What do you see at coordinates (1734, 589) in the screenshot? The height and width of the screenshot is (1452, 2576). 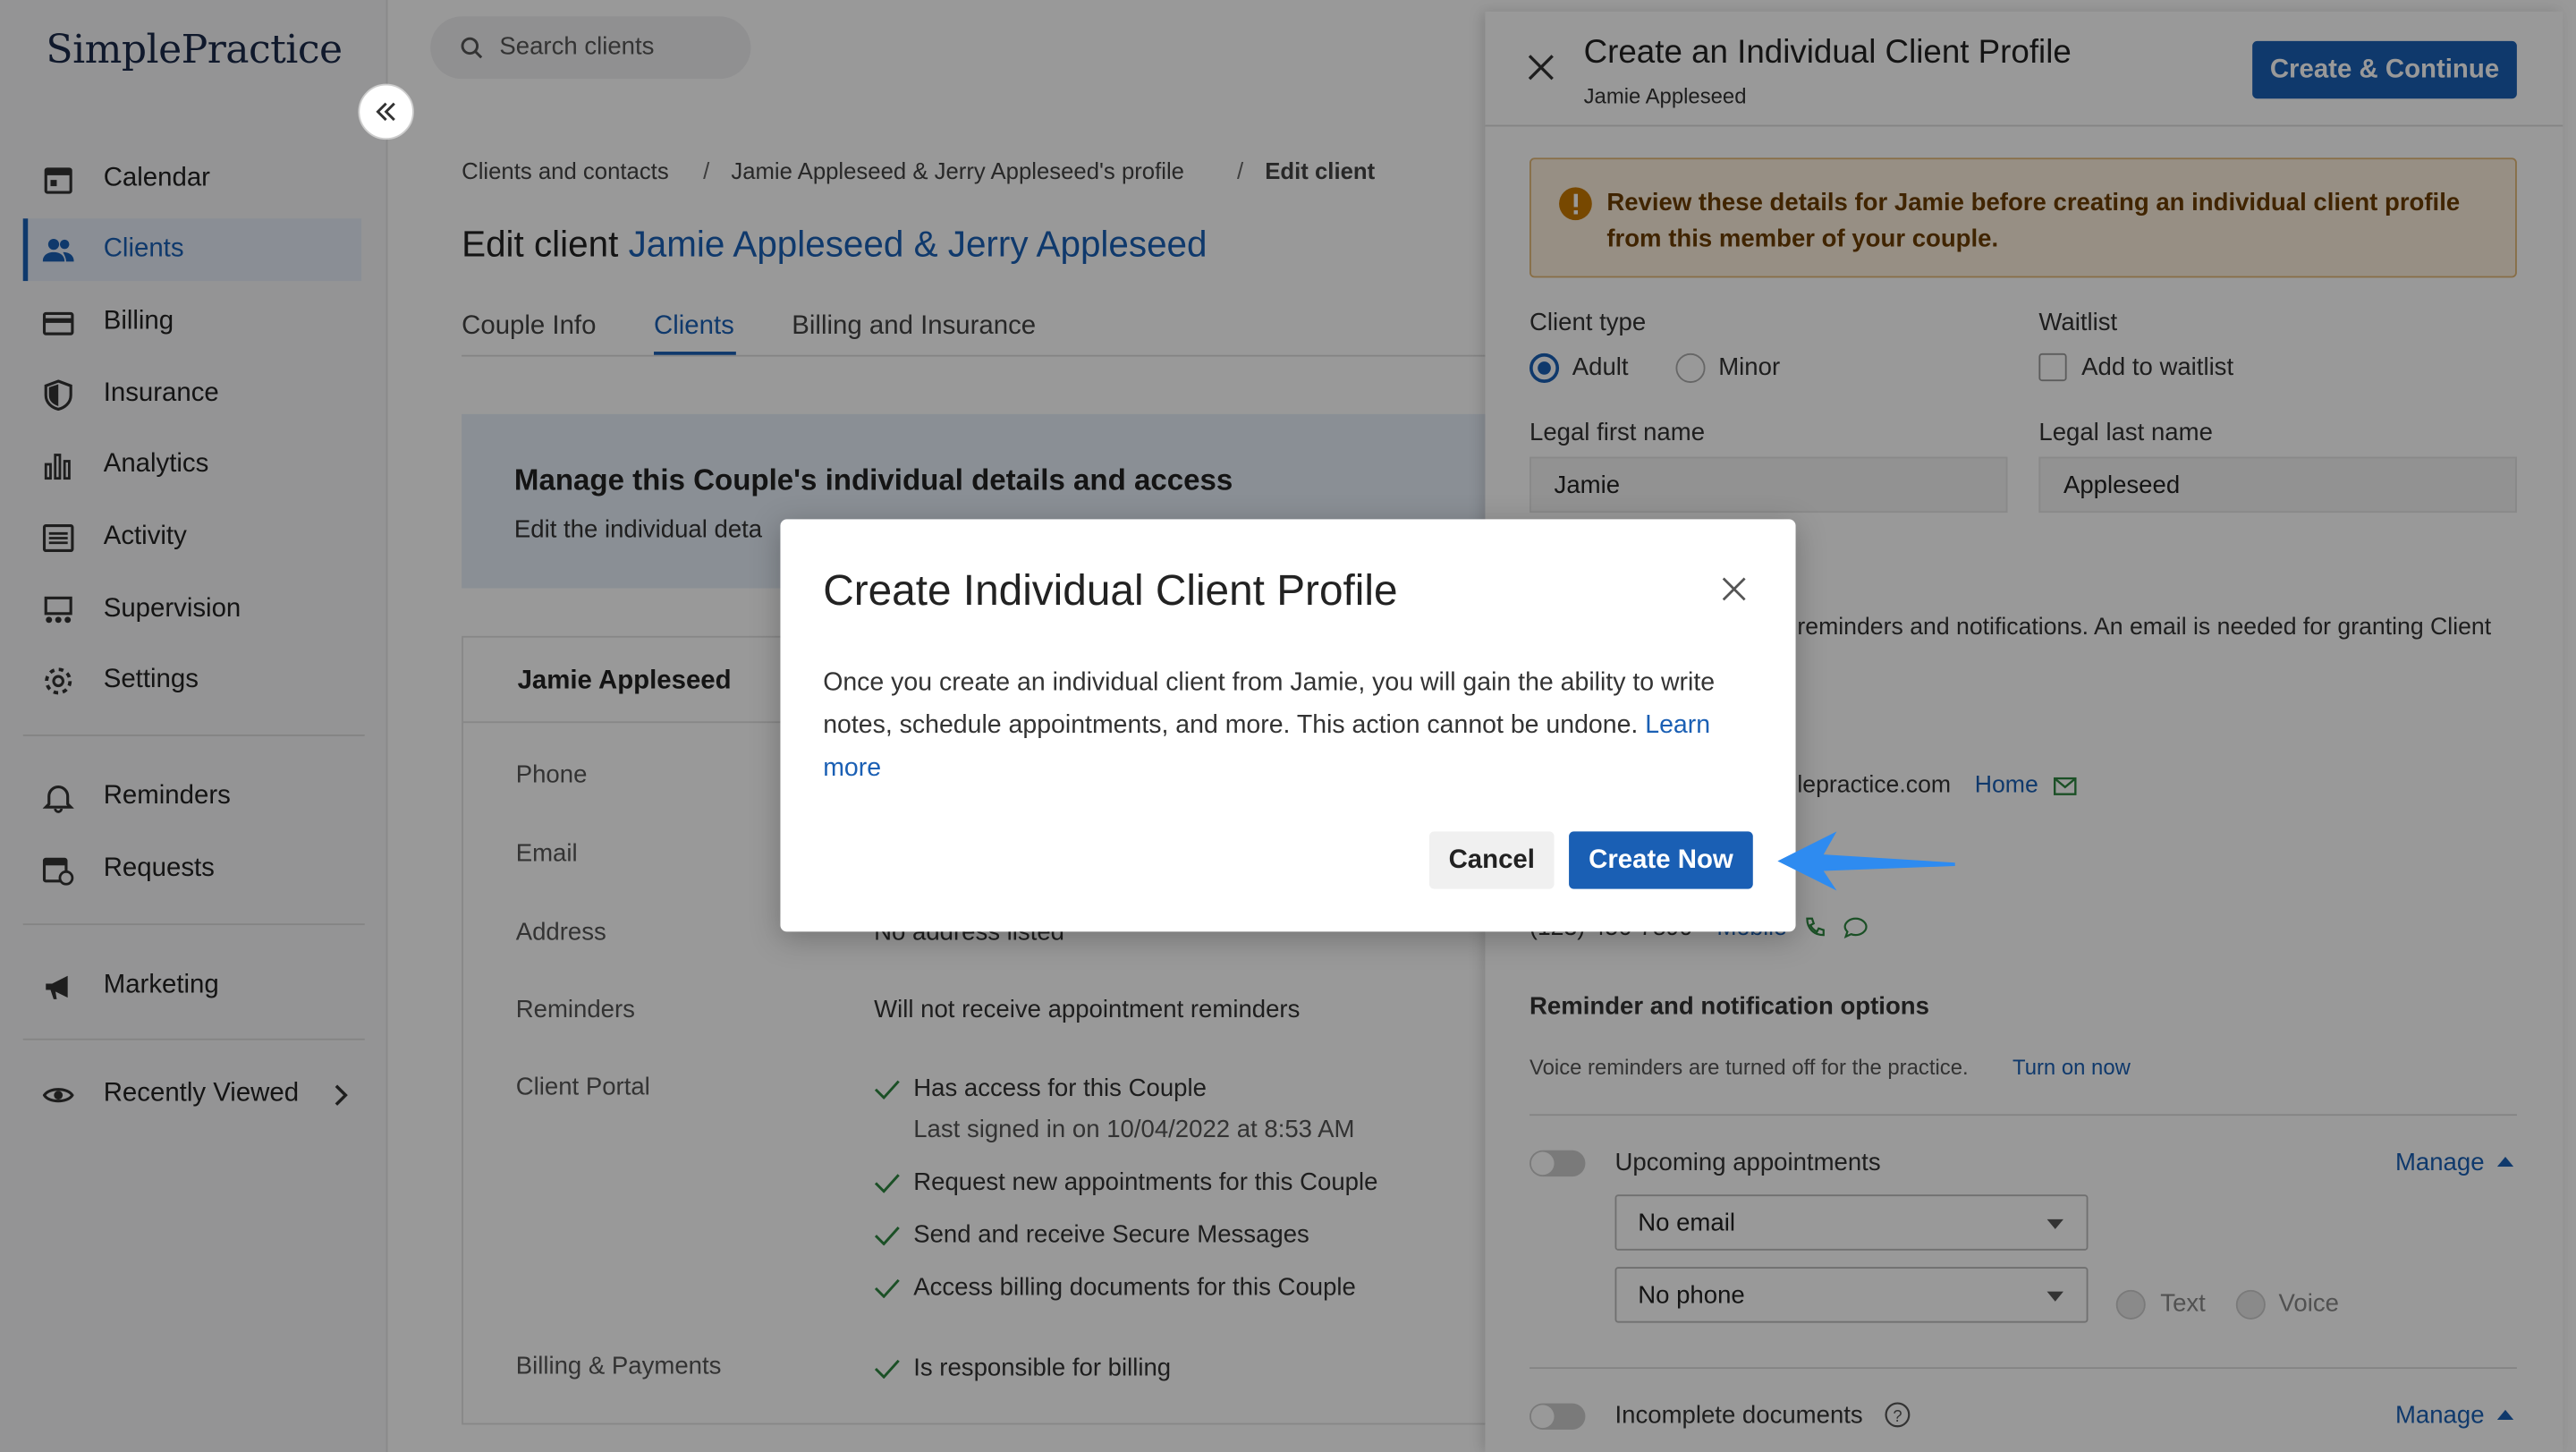 I see `close-icon` at bounding box center [1734, 589].